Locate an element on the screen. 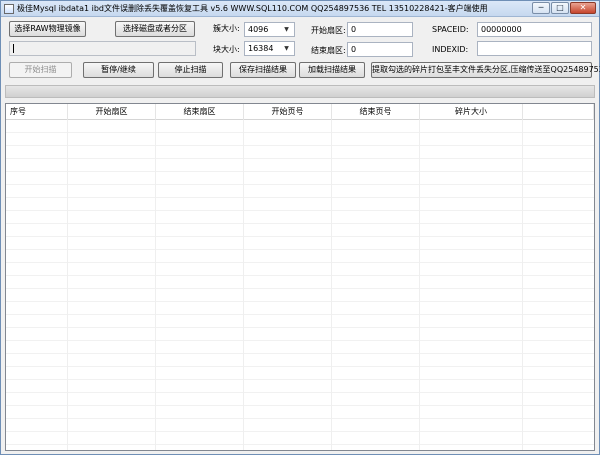  maximize-icon: □ is located at coordinates (560, 8).